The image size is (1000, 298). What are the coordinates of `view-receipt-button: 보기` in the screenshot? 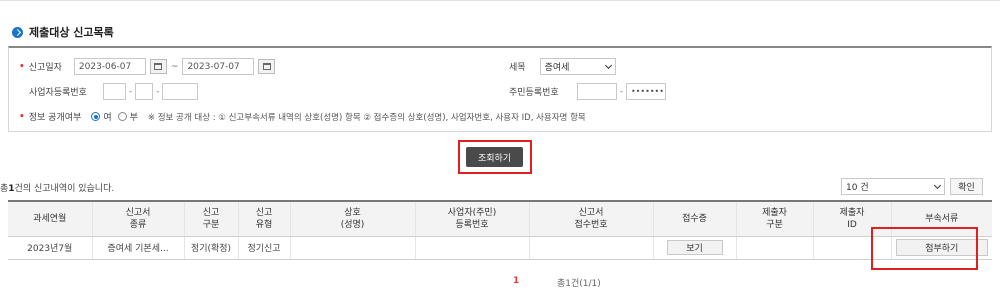 It's located at (694, 247).